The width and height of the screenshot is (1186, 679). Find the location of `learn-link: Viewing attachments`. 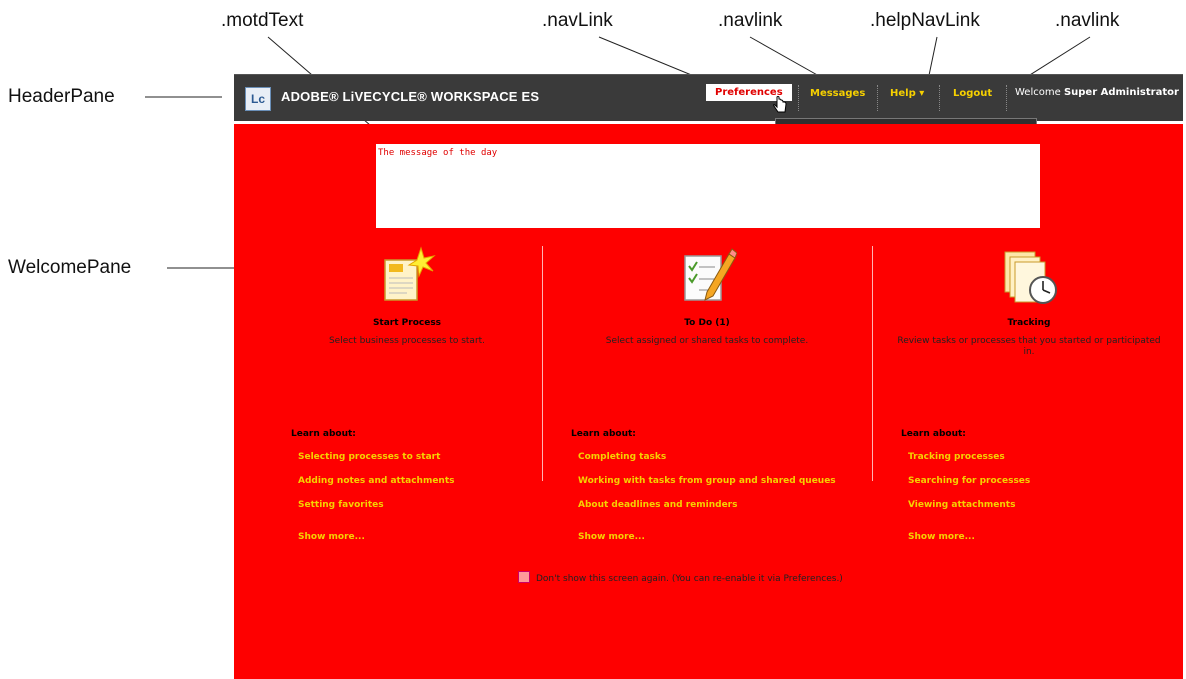

learn-link: Viewing attachments is located at coordinates (1047, 505).